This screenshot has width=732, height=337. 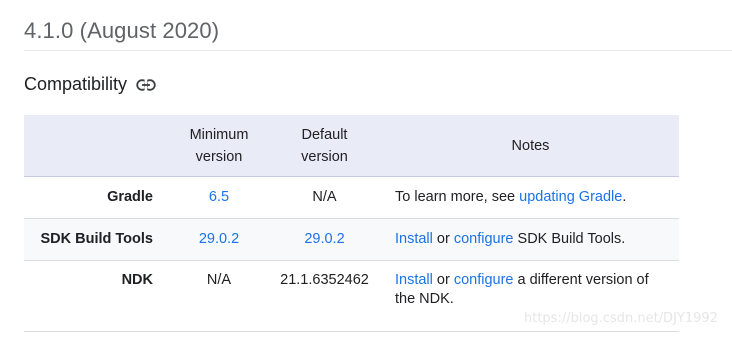 What do you see at coordinates (122, 30) in the screenshot?
I see `release-version-title: 4.1.0 (August 2020)` at bounding box center [122, 30].